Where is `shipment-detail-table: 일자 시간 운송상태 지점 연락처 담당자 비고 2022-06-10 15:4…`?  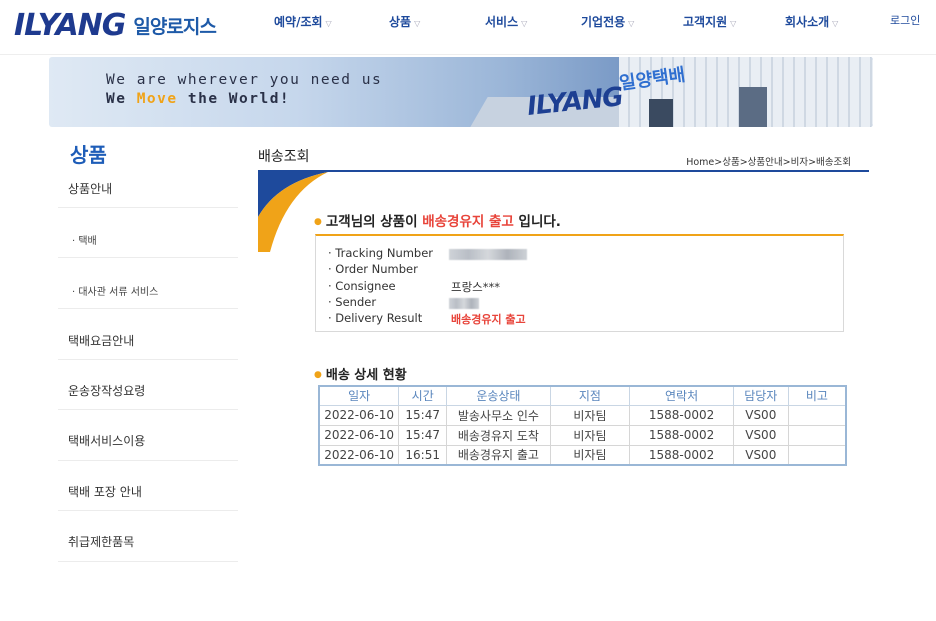 shipment-detail-table: 일자 시간 운송상태 지점 연락처 담당자 비고 2022-06-10 15:4… is located at coordinates (582, 425).